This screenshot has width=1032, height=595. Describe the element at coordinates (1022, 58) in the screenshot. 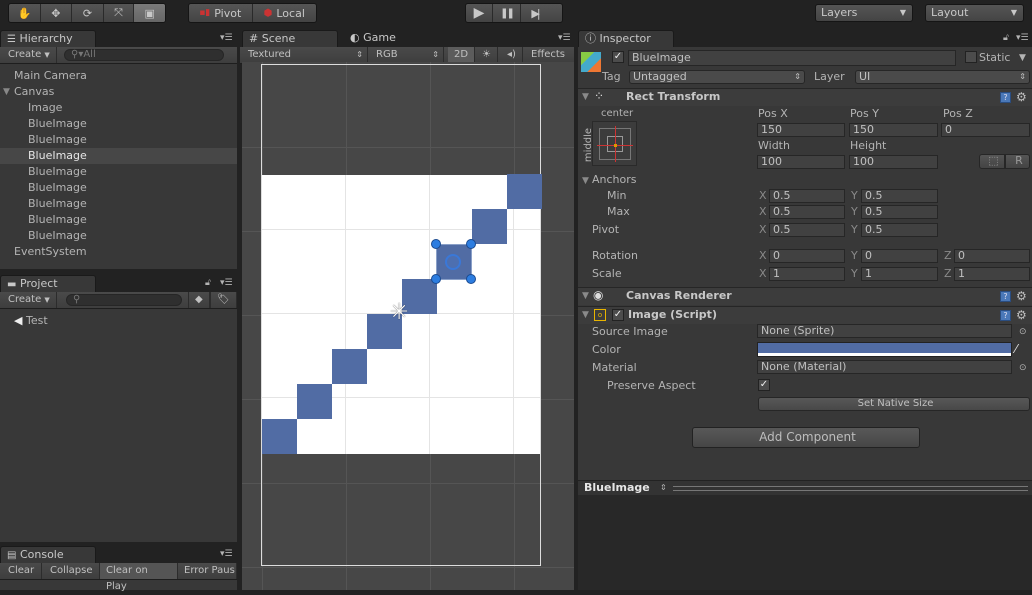

I see `static-dropdown-icon: ▼` at that location.